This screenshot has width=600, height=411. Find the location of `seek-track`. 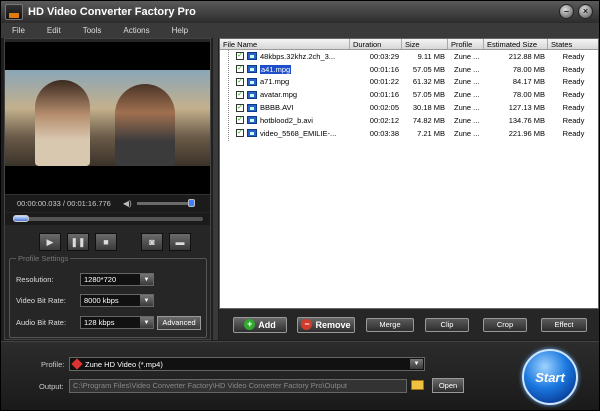

seek-track is located at coordinates (108, 219).